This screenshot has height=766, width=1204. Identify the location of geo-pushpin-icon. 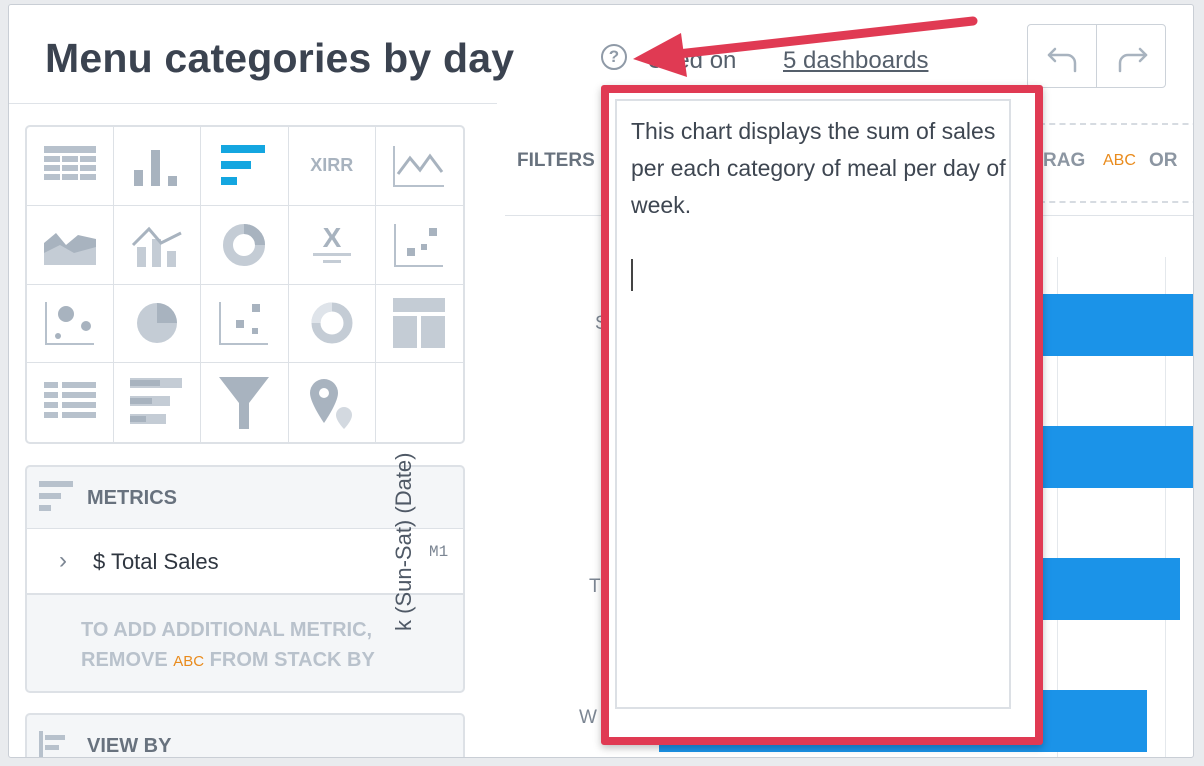
(332, 402).